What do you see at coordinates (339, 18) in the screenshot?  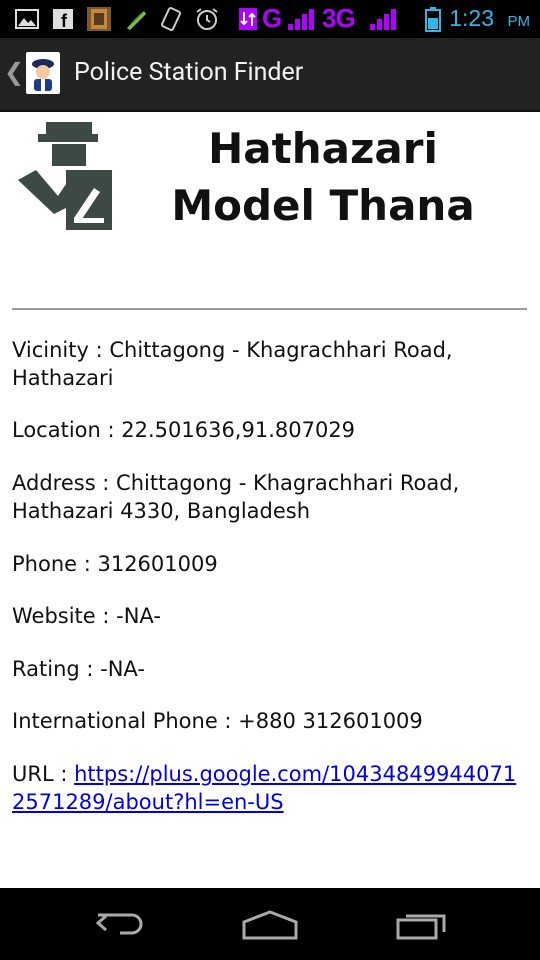 I see `network-type-label-2: 3G` at bounding box center [339, 18].